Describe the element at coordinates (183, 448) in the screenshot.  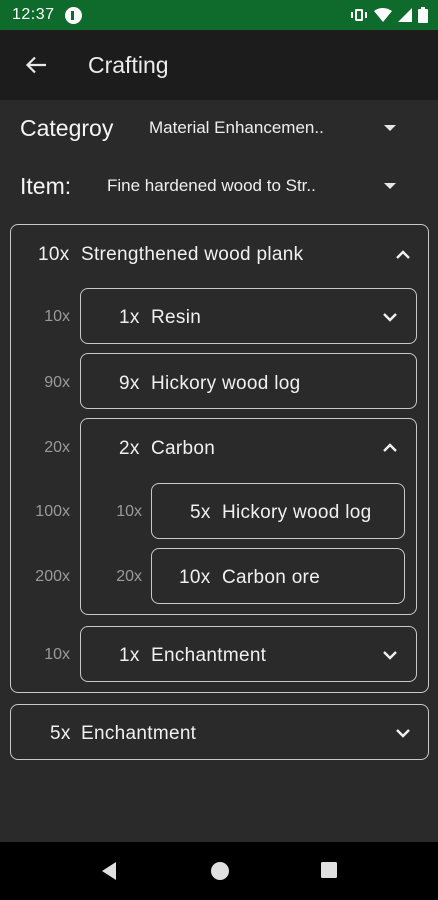
I see `ingredient-name: Carbon` at that location.